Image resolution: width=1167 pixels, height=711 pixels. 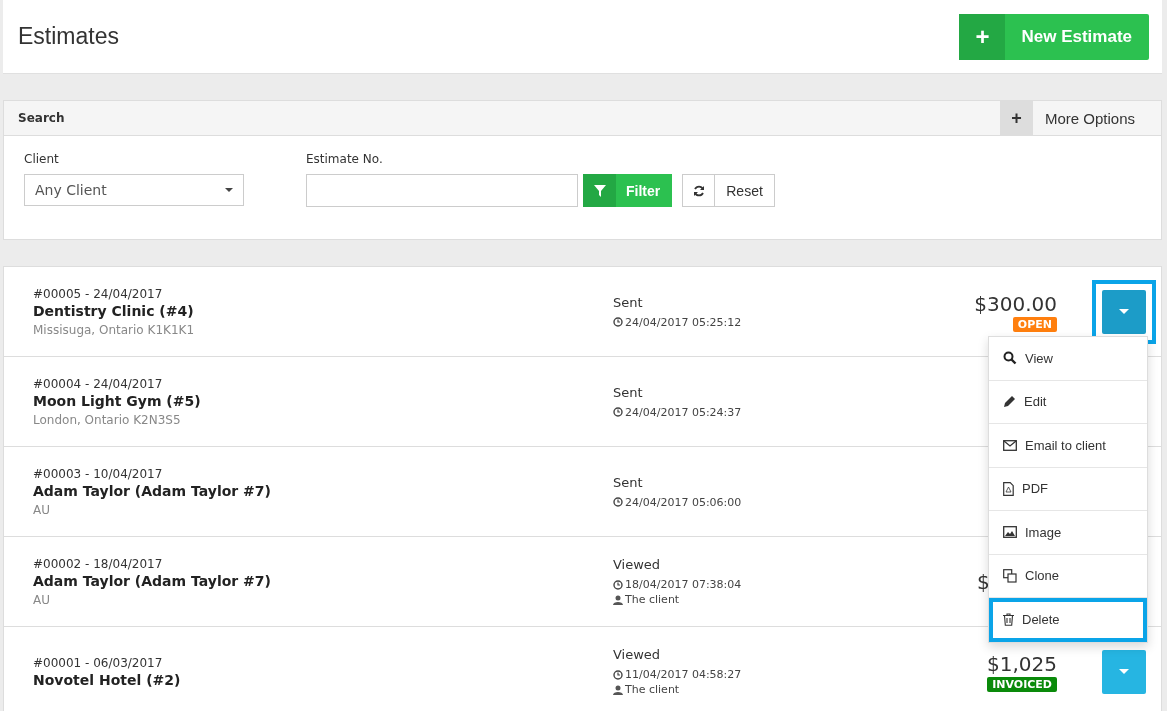 I want to click on estimate-amount: $1,025, so click(x=1022, y=663).